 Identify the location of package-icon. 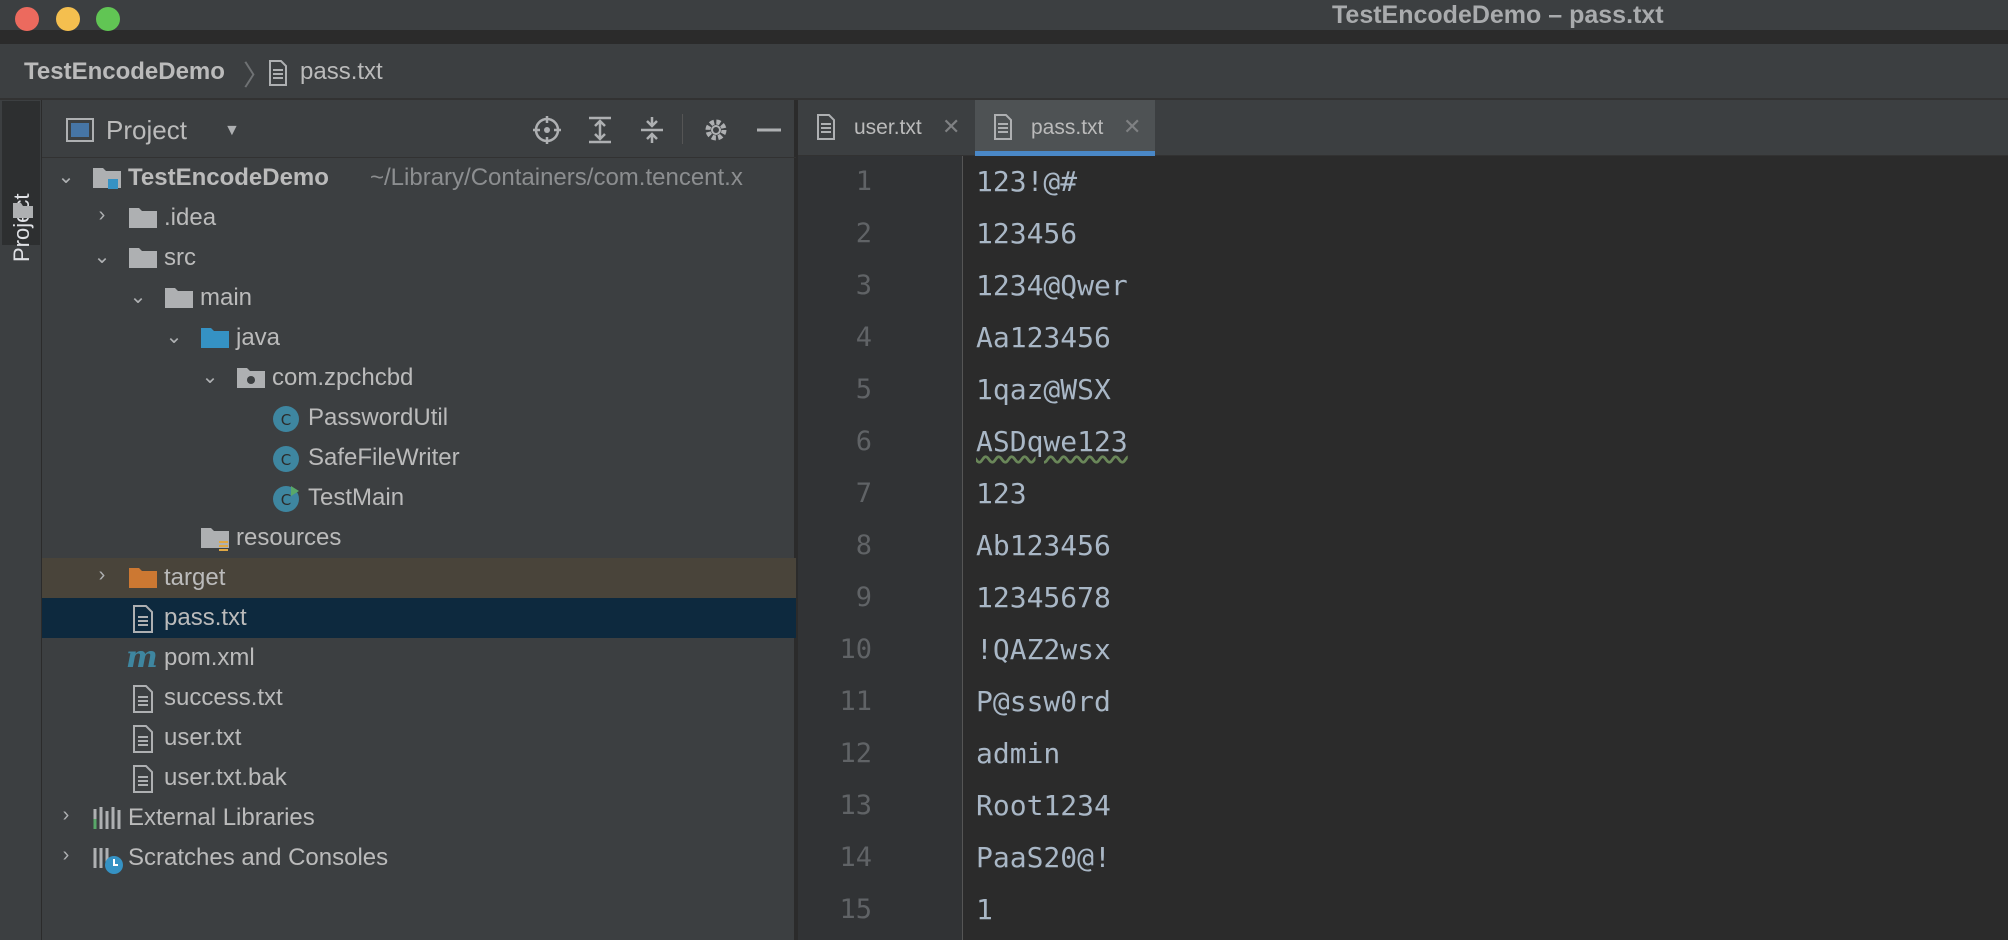
(251, 380).